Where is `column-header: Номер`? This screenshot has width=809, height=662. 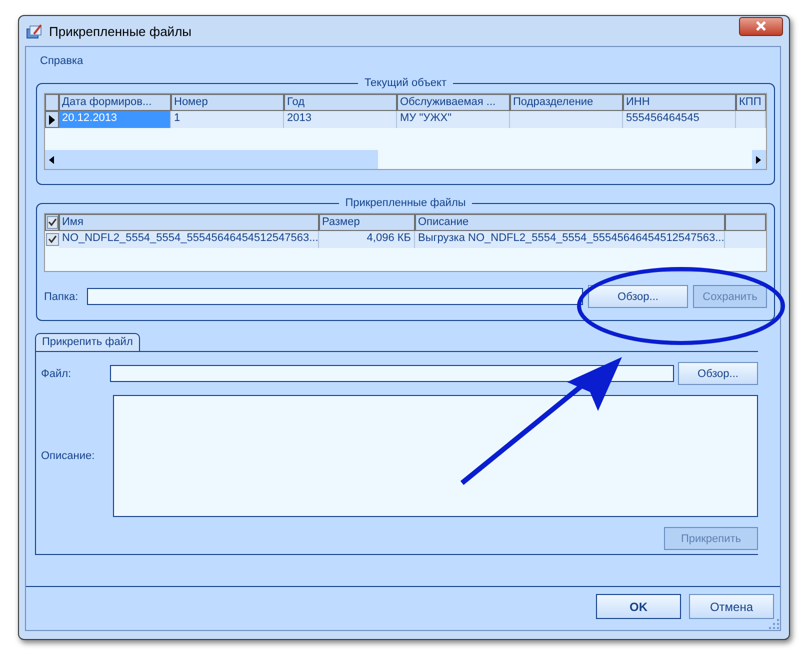 column-header: Номер is located at coordinates (227, 102).